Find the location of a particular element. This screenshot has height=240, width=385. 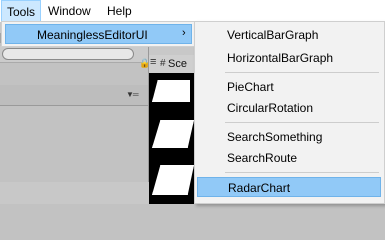

menu-item-label: PieChart is located at coordinates (250, 87).